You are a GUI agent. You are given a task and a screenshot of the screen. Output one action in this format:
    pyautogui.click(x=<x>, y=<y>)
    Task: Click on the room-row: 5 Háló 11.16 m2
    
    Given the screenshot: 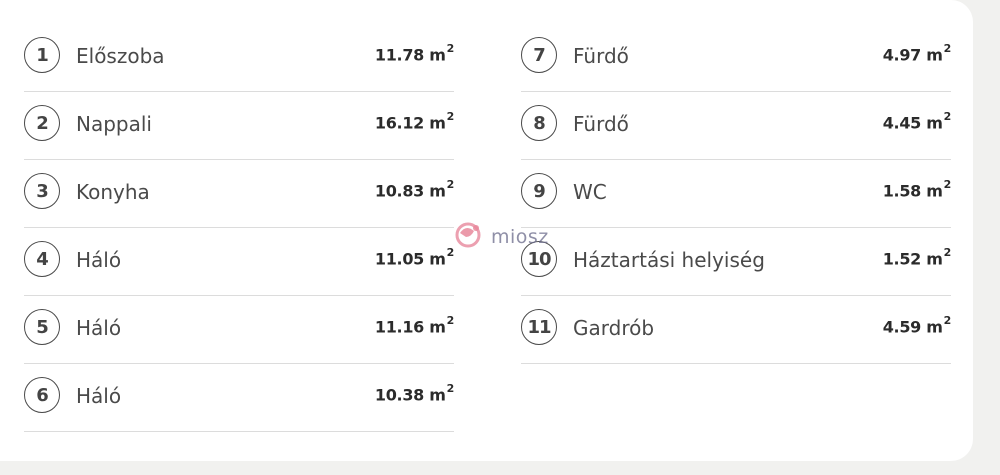 What is the action you would take?
    pyautogui.click(x=239, y=330)
    